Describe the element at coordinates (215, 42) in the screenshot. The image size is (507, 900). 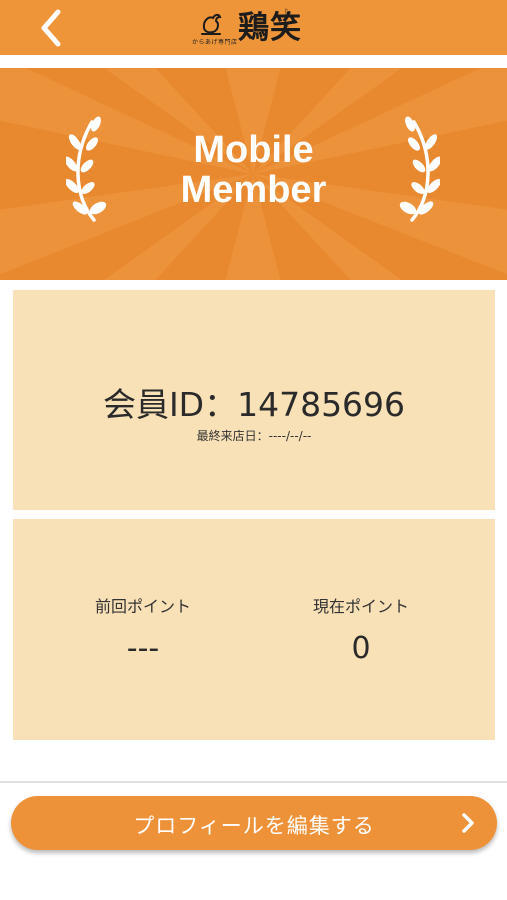
I see `logo-tagline: からあげ専門店` at that location.